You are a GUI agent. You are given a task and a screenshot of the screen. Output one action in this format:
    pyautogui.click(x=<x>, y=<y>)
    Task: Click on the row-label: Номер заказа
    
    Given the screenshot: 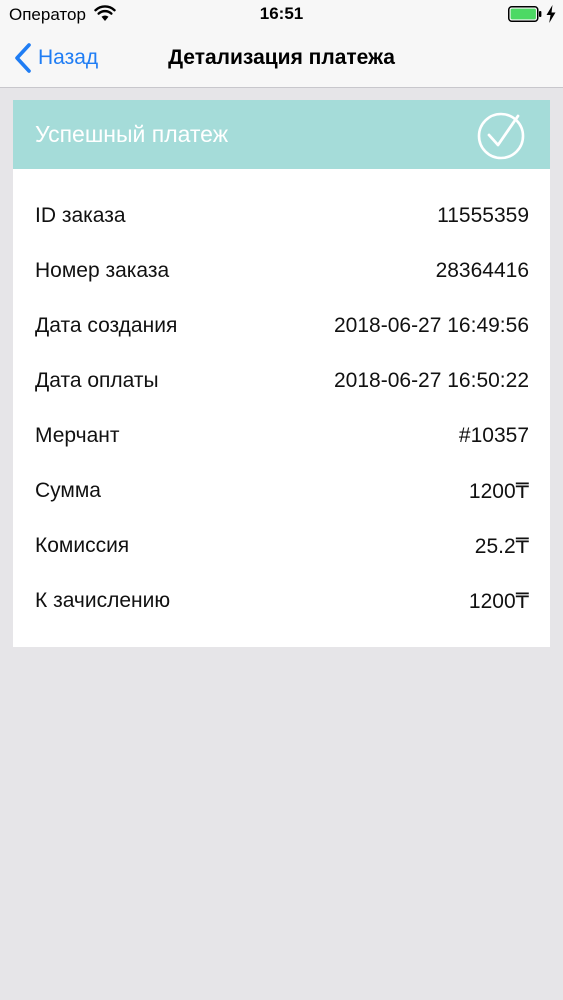 What is the action you would take?
    pyautogui.click(x=102, y=270)
    